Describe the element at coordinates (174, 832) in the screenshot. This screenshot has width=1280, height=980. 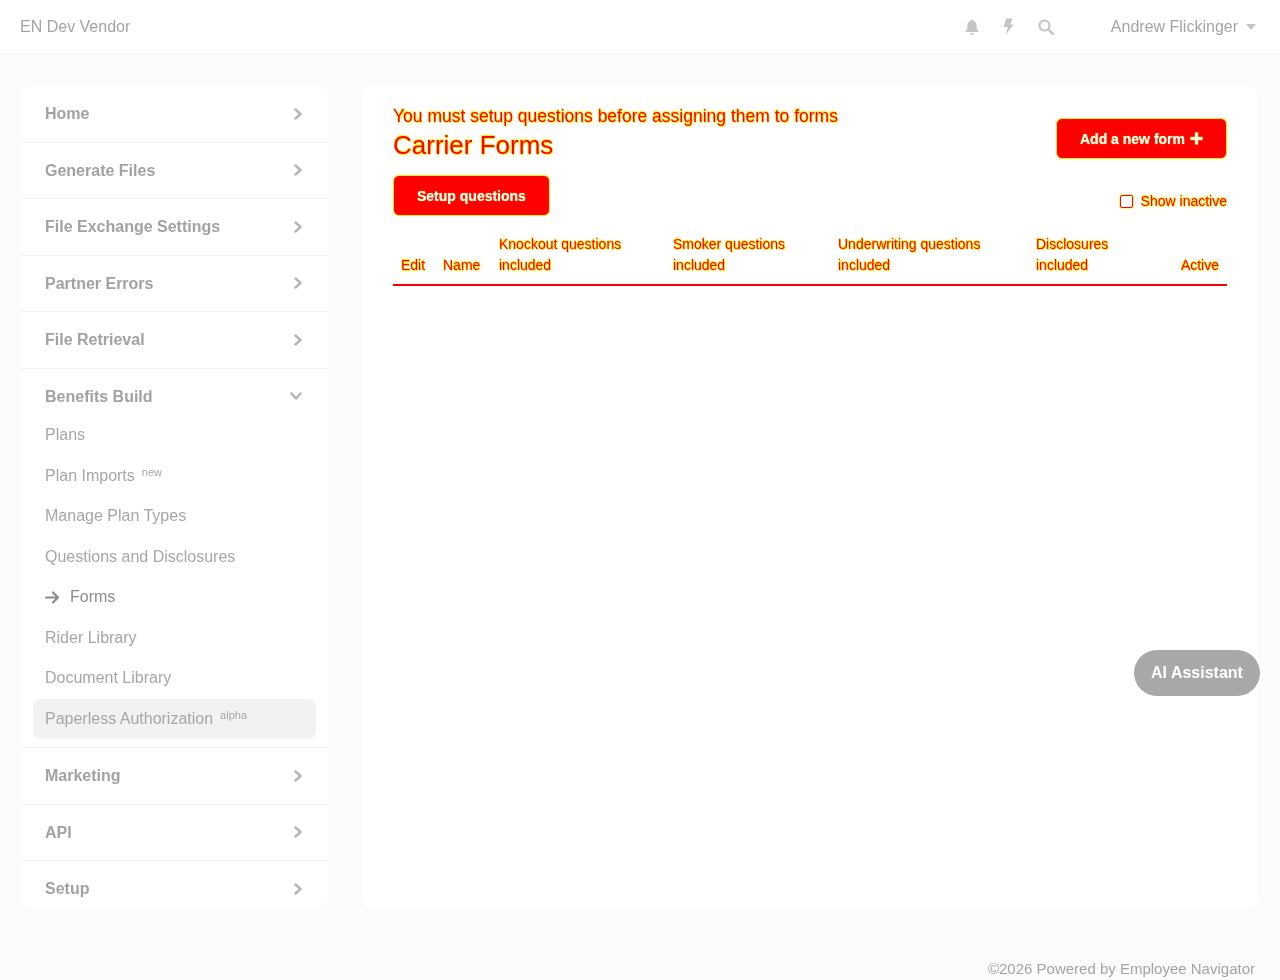
I see `sidebar-item: API` at that location.